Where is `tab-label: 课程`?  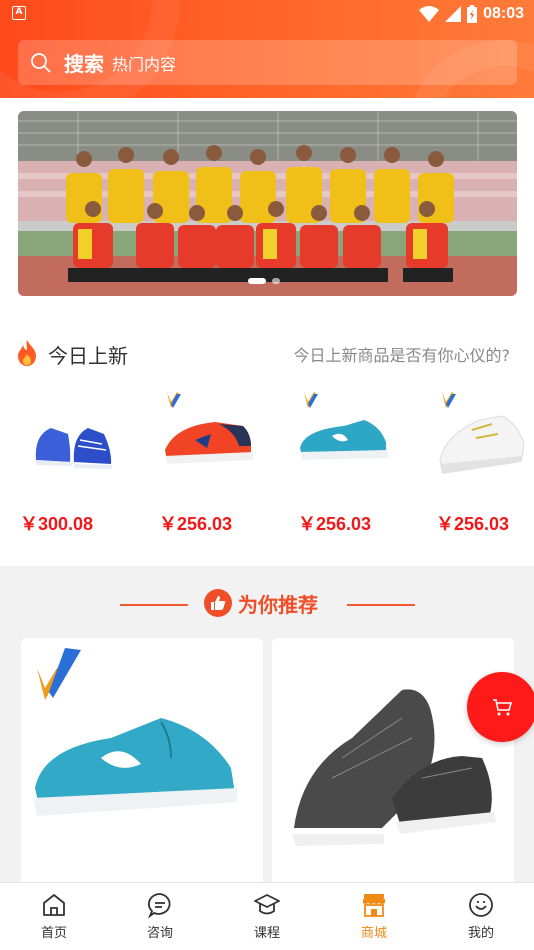 tab-label: 课程 is located at coordinates (266, 933).